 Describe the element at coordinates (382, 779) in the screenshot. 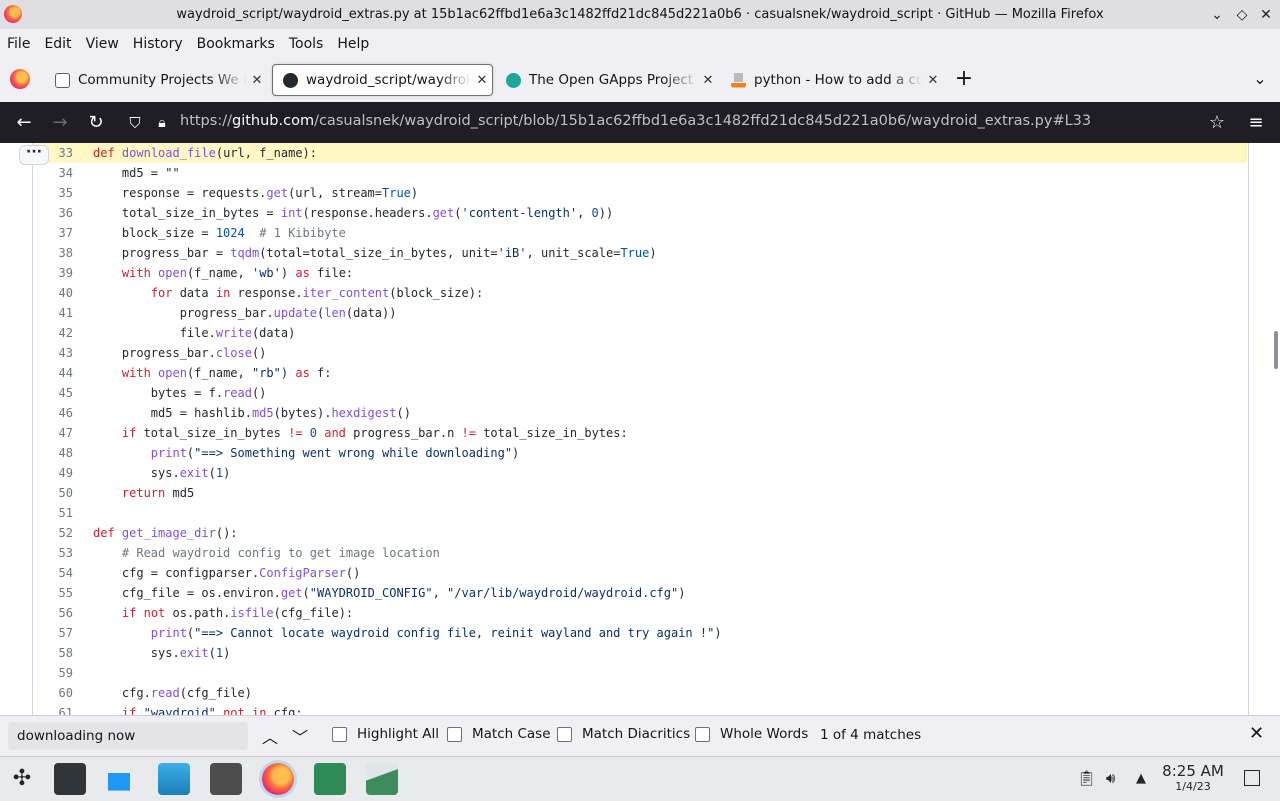

I see `system-monitor-icon` at that location.